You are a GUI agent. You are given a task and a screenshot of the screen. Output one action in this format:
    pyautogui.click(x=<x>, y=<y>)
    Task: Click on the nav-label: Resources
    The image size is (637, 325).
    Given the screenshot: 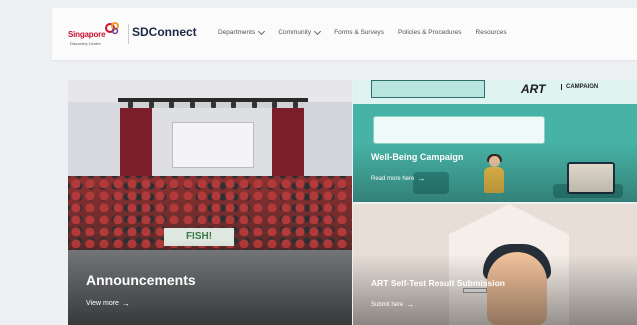 What is the action you would take?
    pyautogui.click(x=491, y=32)
    